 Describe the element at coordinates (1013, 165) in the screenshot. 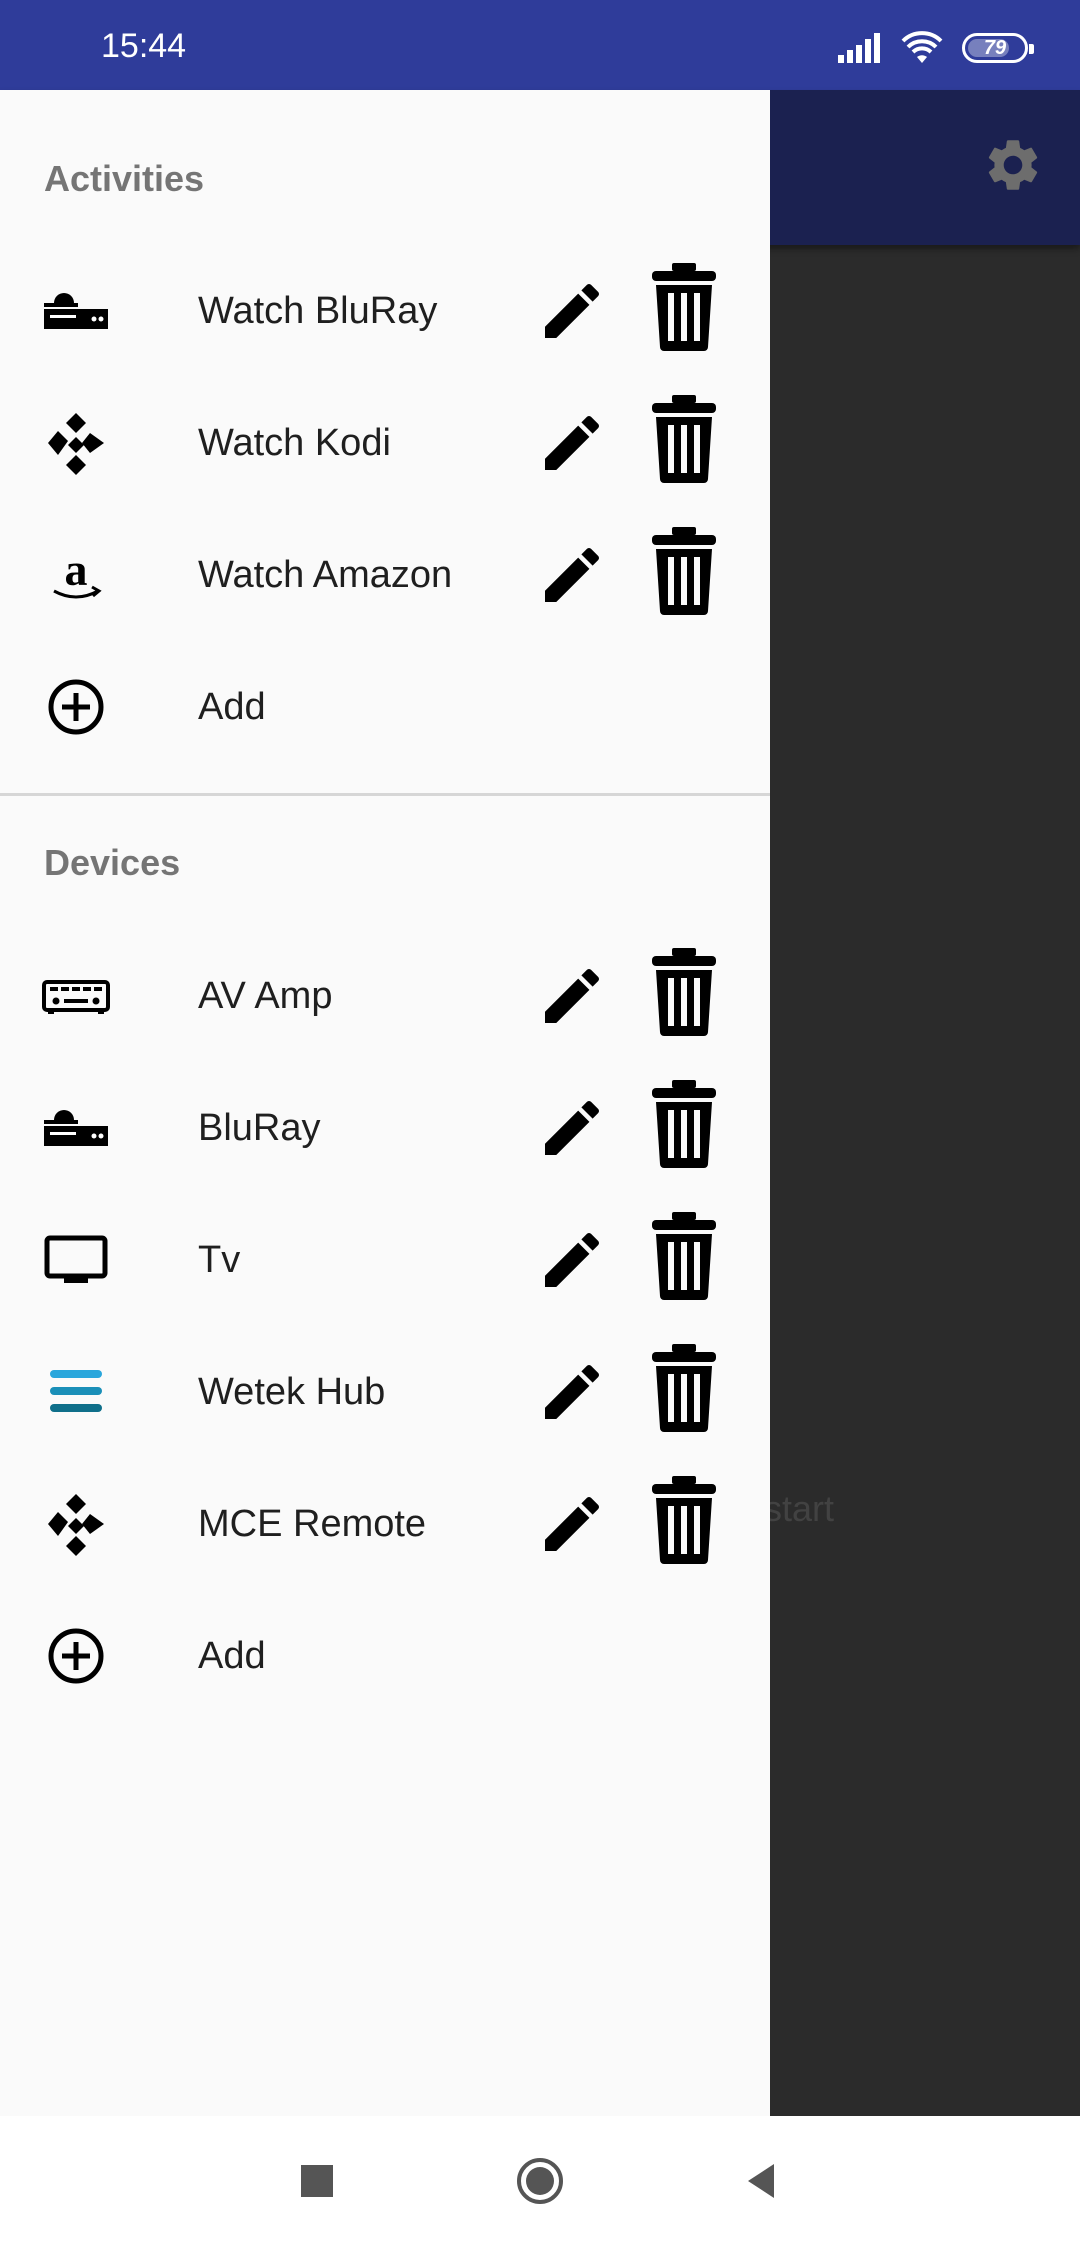

I see `settings-gear-icon` at that location.